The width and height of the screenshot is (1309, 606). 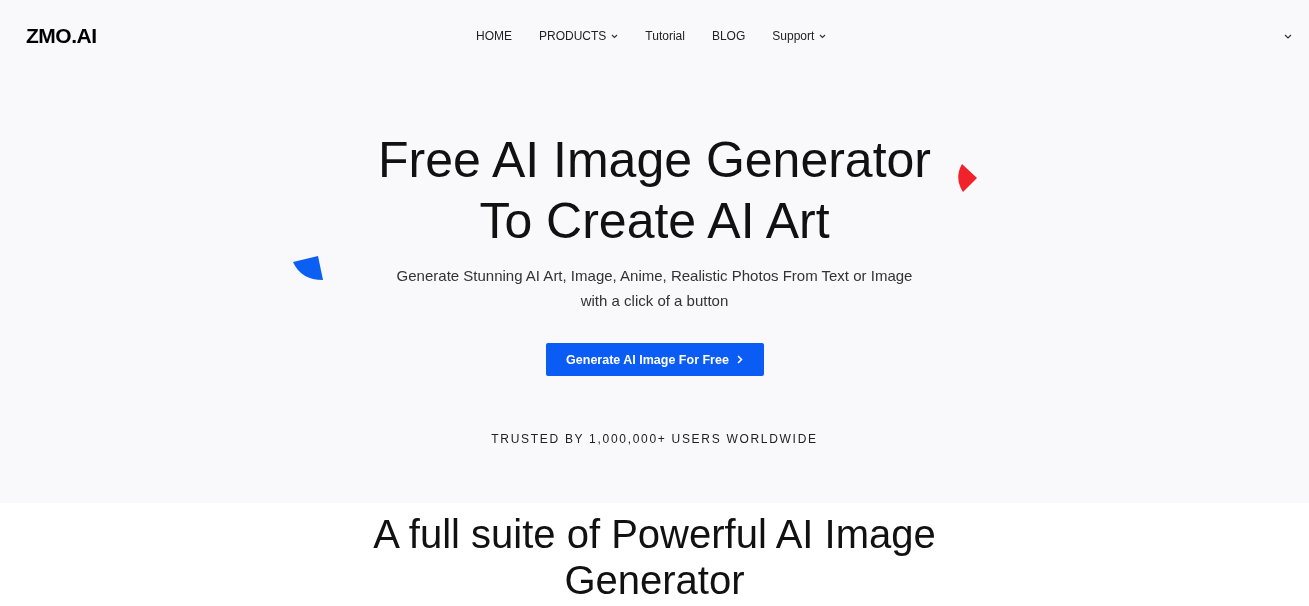 I want to click on hero-title: Free AI Image Generator To Create AI Art, so click(x=654, y=191).